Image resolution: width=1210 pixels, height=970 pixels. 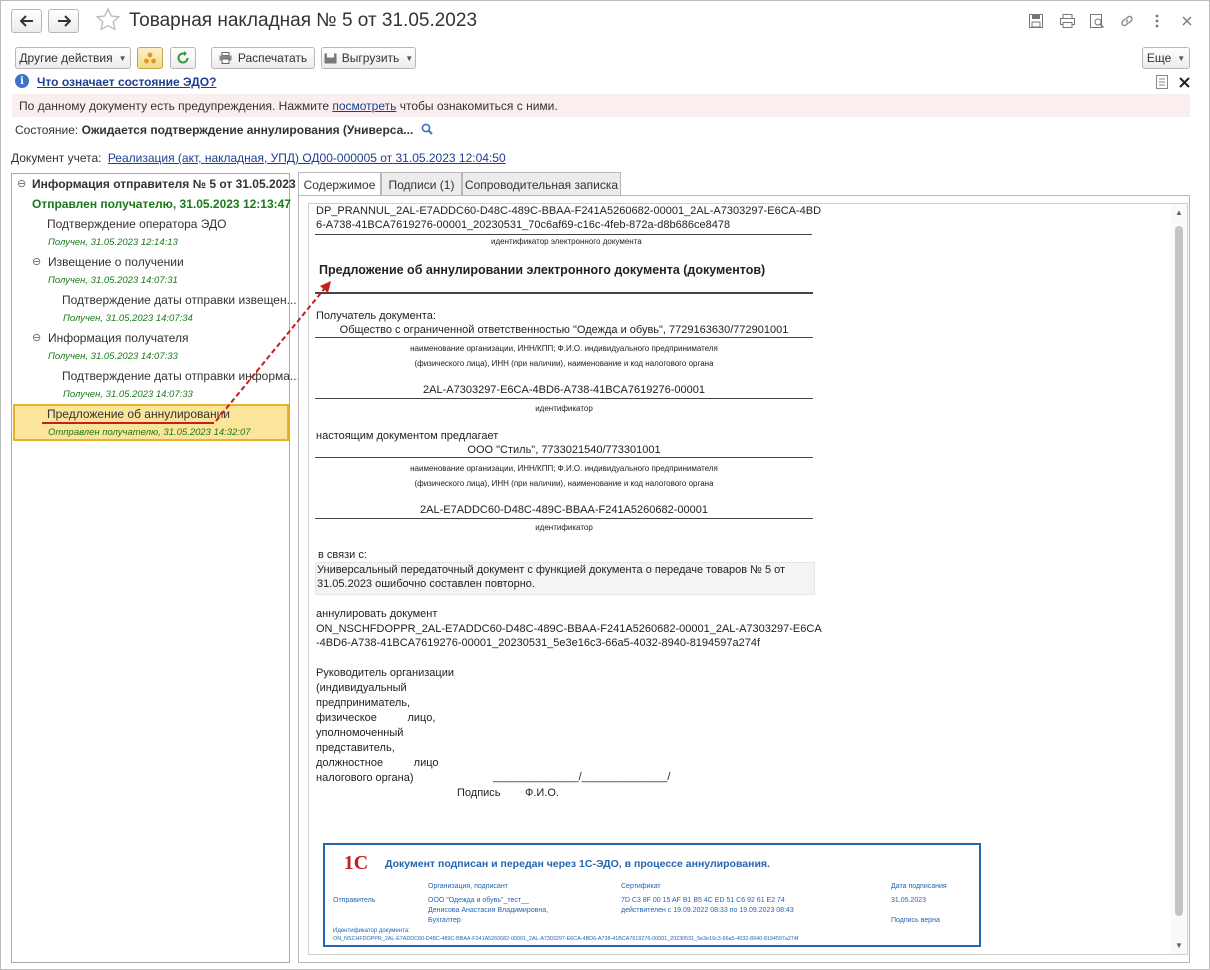 What do you see at coordinates (564, 450) in the screenshot?
I see `sender-value: ООО "Стиль", 7733021540/773301001` at bounding box center [564, 450].